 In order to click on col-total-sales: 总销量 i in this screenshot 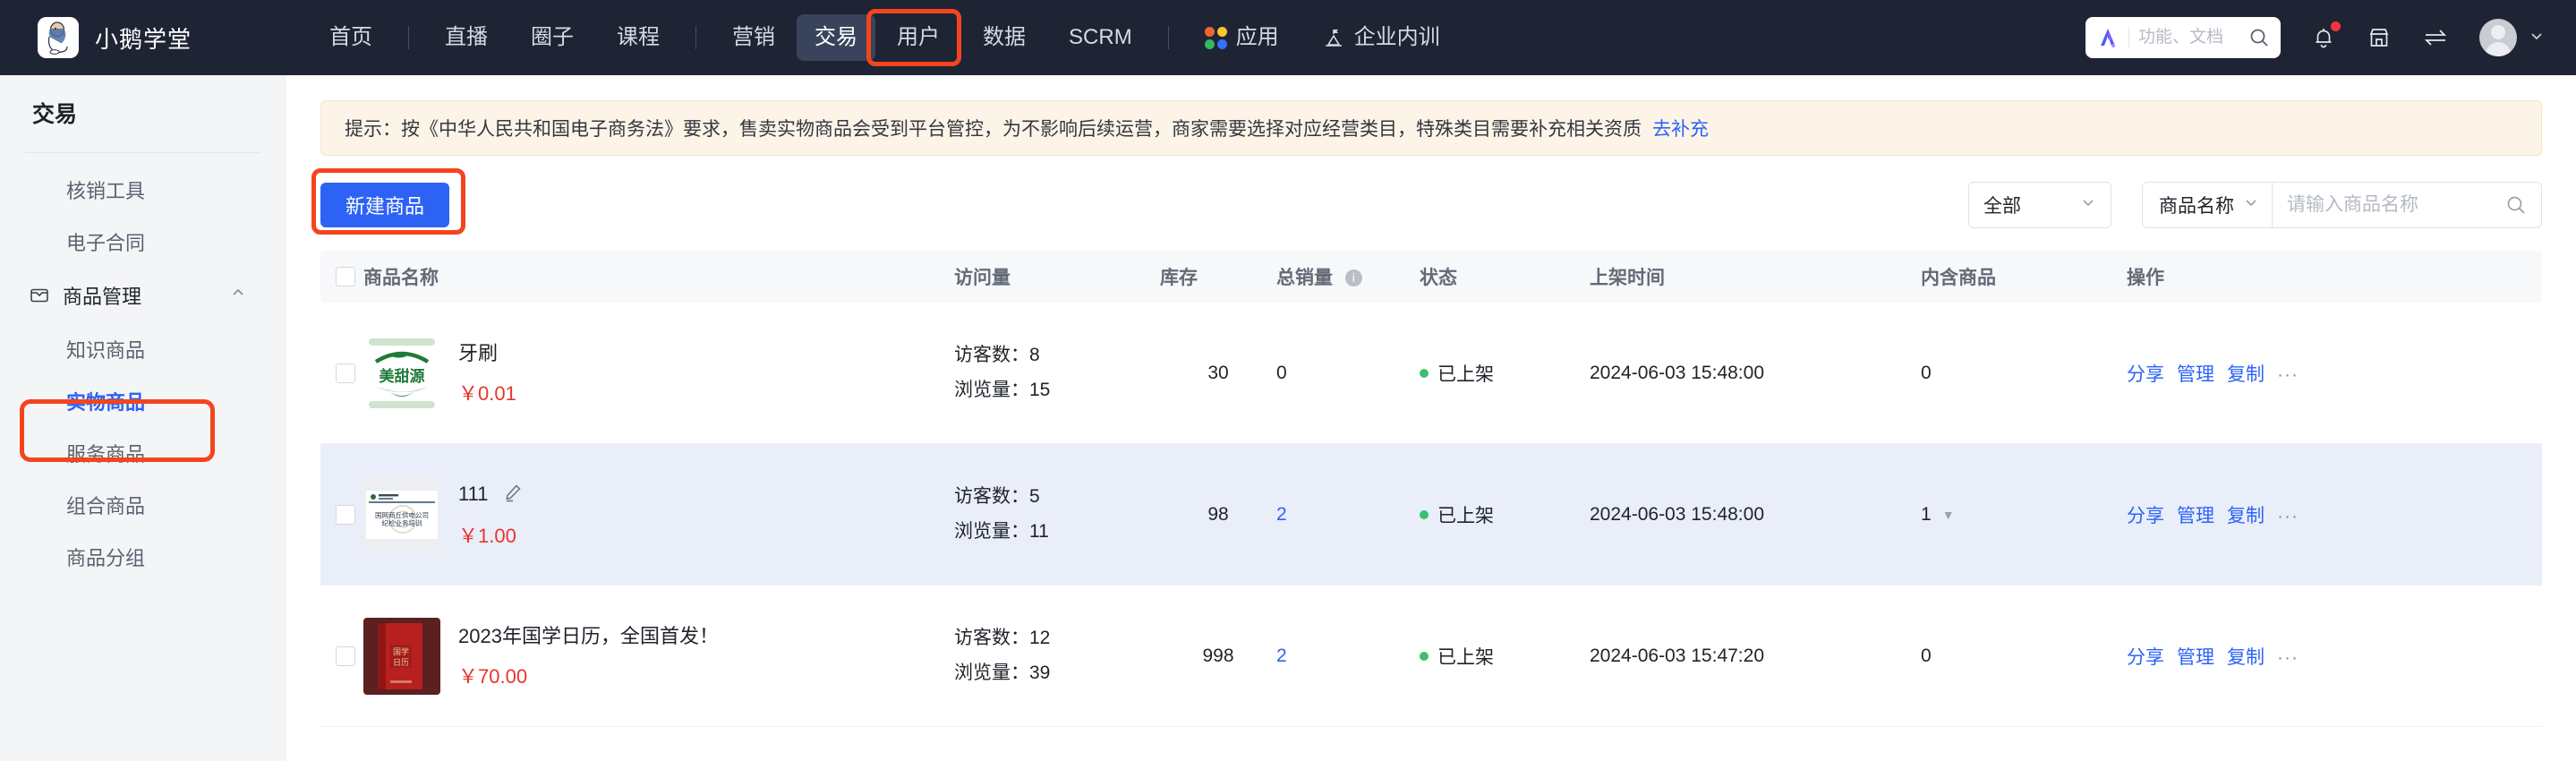, I will do `click(1348, 276)`.